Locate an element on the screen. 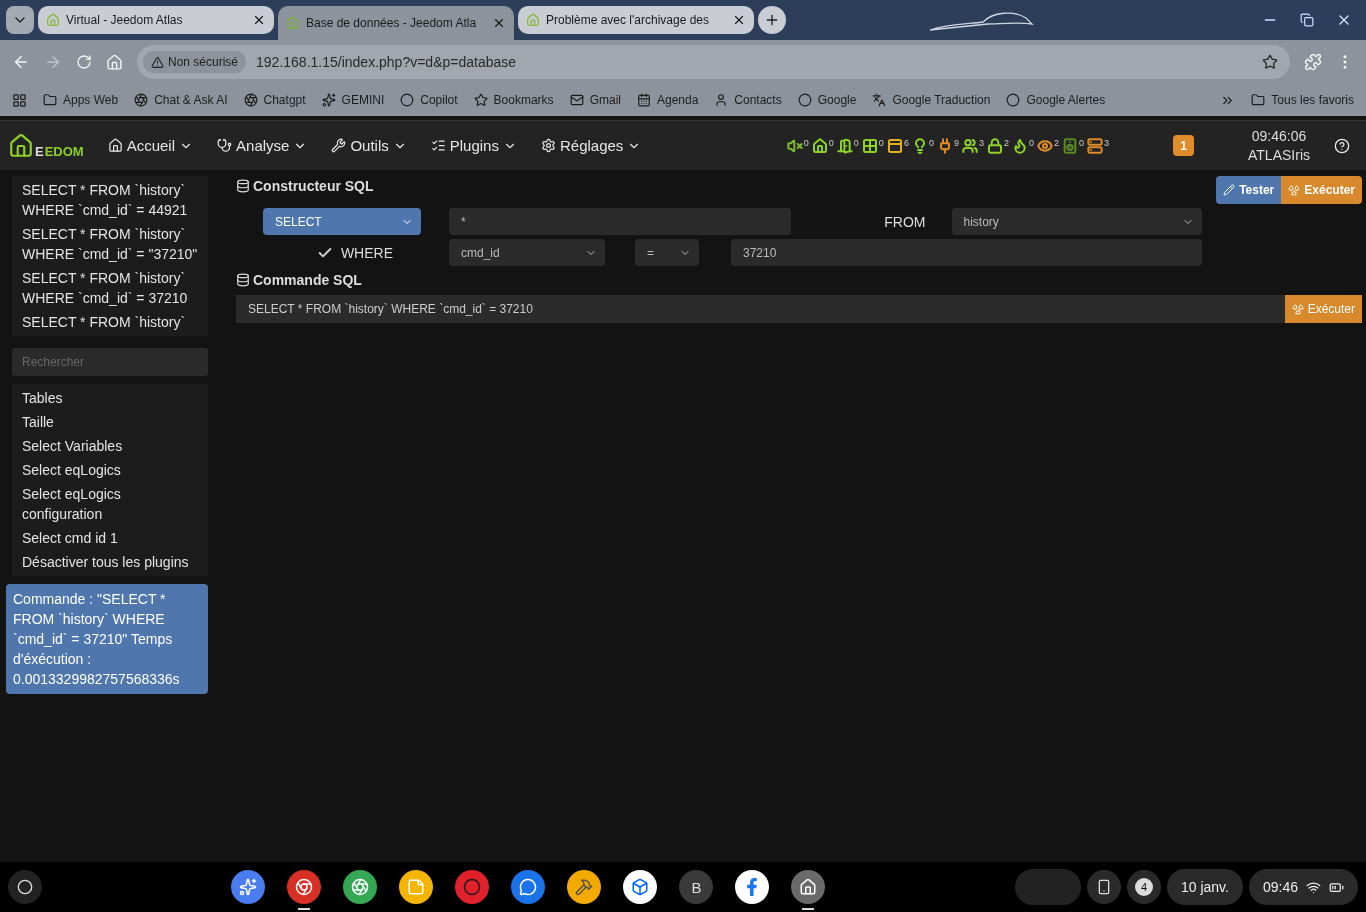 The width and height of the screenshot is (1366, 912). browser-tab: Base de données - Jeedom Atla is located at coordinates (396, 23).